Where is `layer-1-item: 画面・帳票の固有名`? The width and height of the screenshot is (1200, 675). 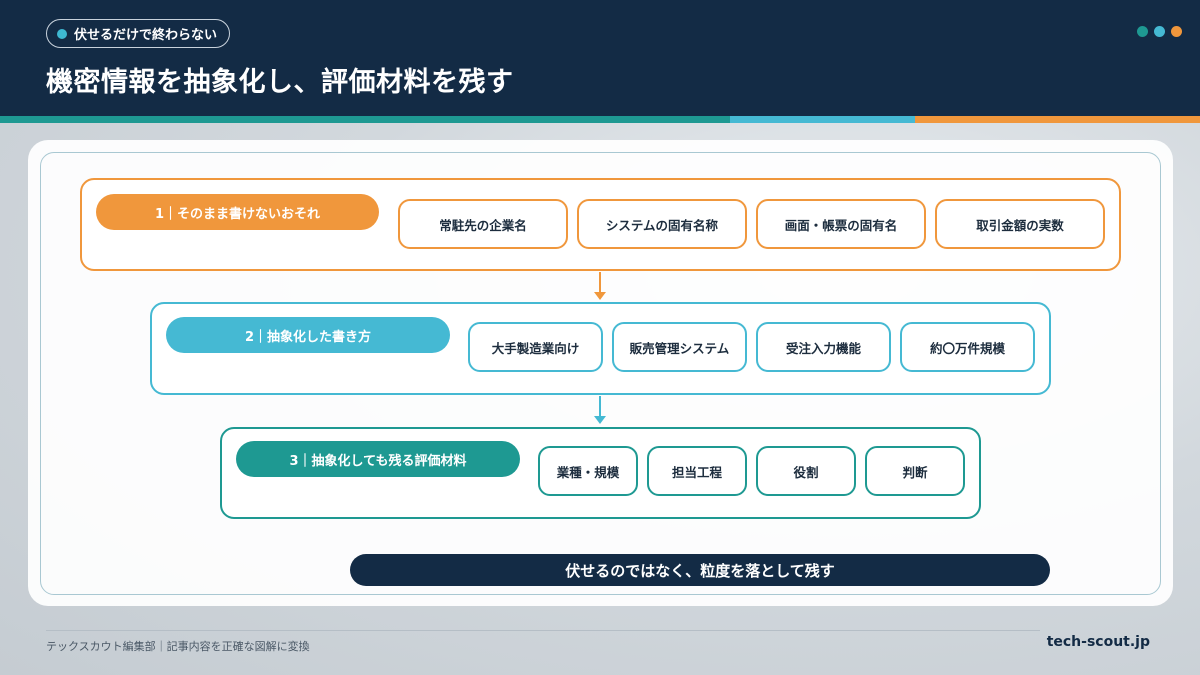
layer-1-item: 画面・帳票の固有名 is located at coordinates (841, 224).